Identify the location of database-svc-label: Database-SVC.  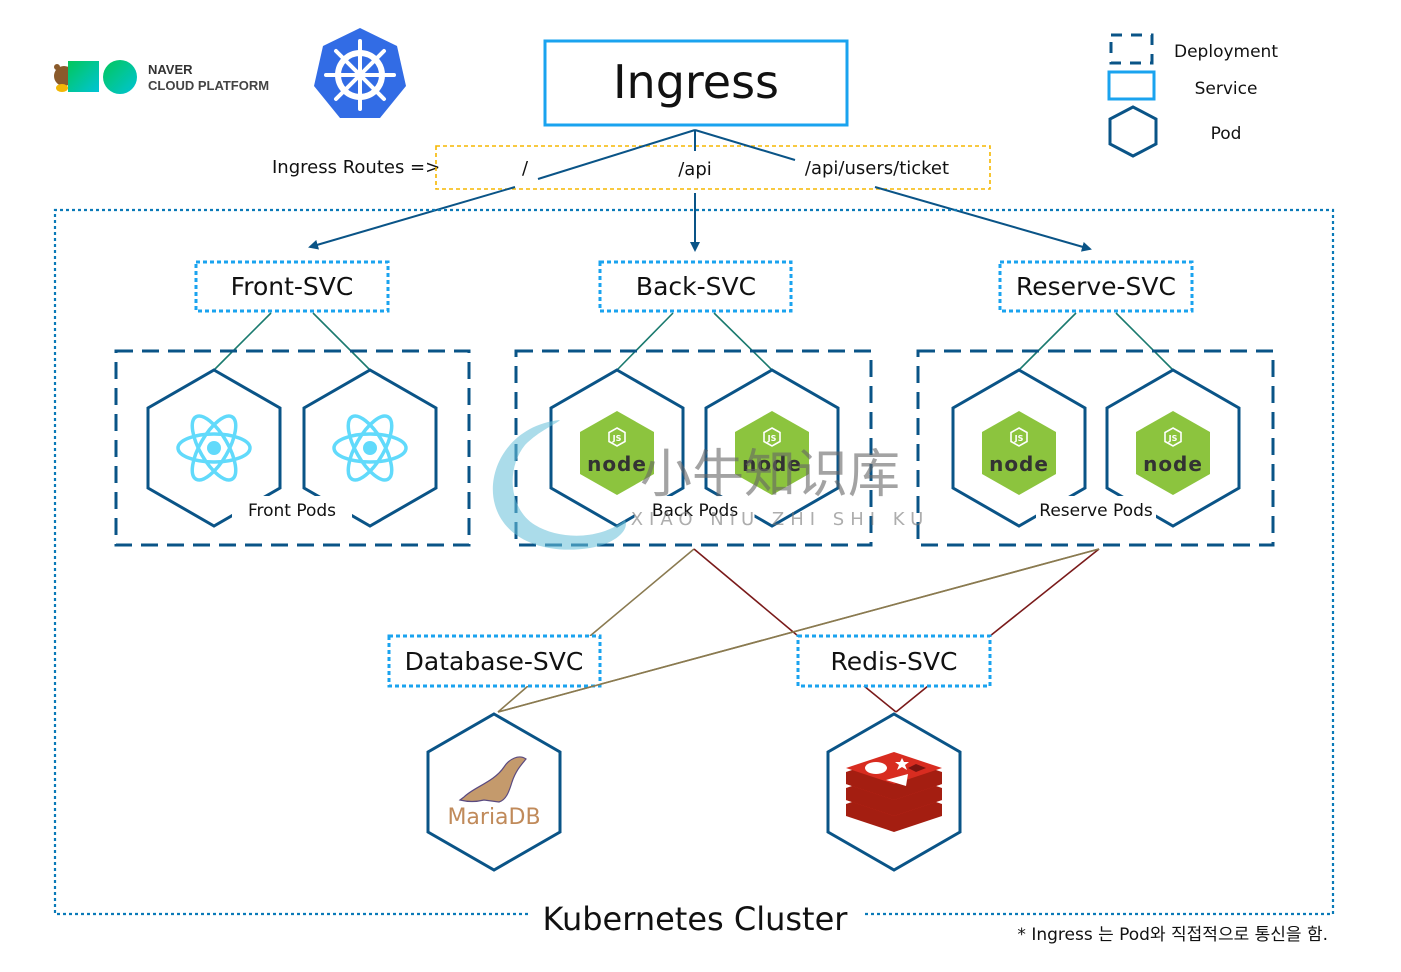
(494, 661).